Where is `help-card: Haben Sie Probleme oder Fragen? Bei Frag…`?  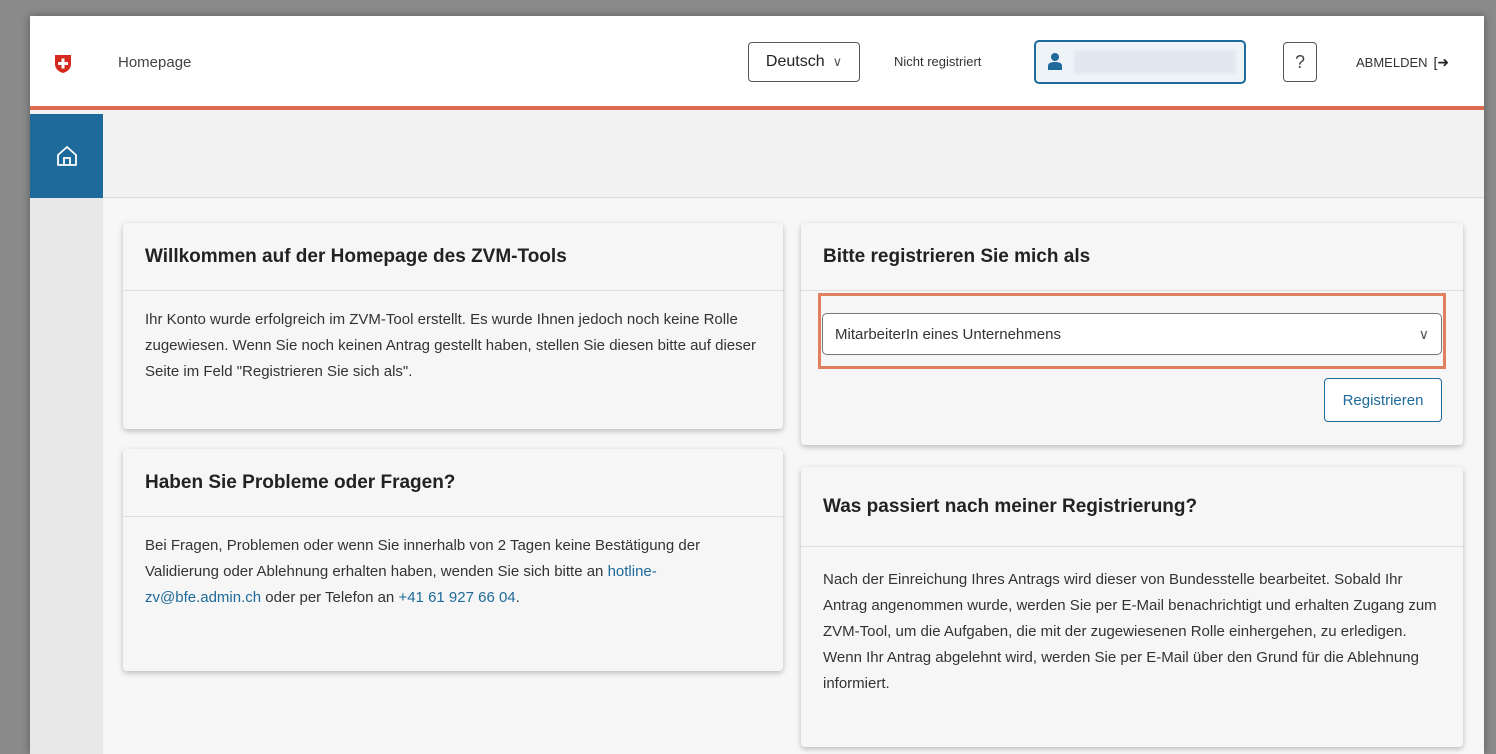 help-card: Haben Sie Probleme oder Fragen? Bei Frag… is located at coordinates (453, 560).